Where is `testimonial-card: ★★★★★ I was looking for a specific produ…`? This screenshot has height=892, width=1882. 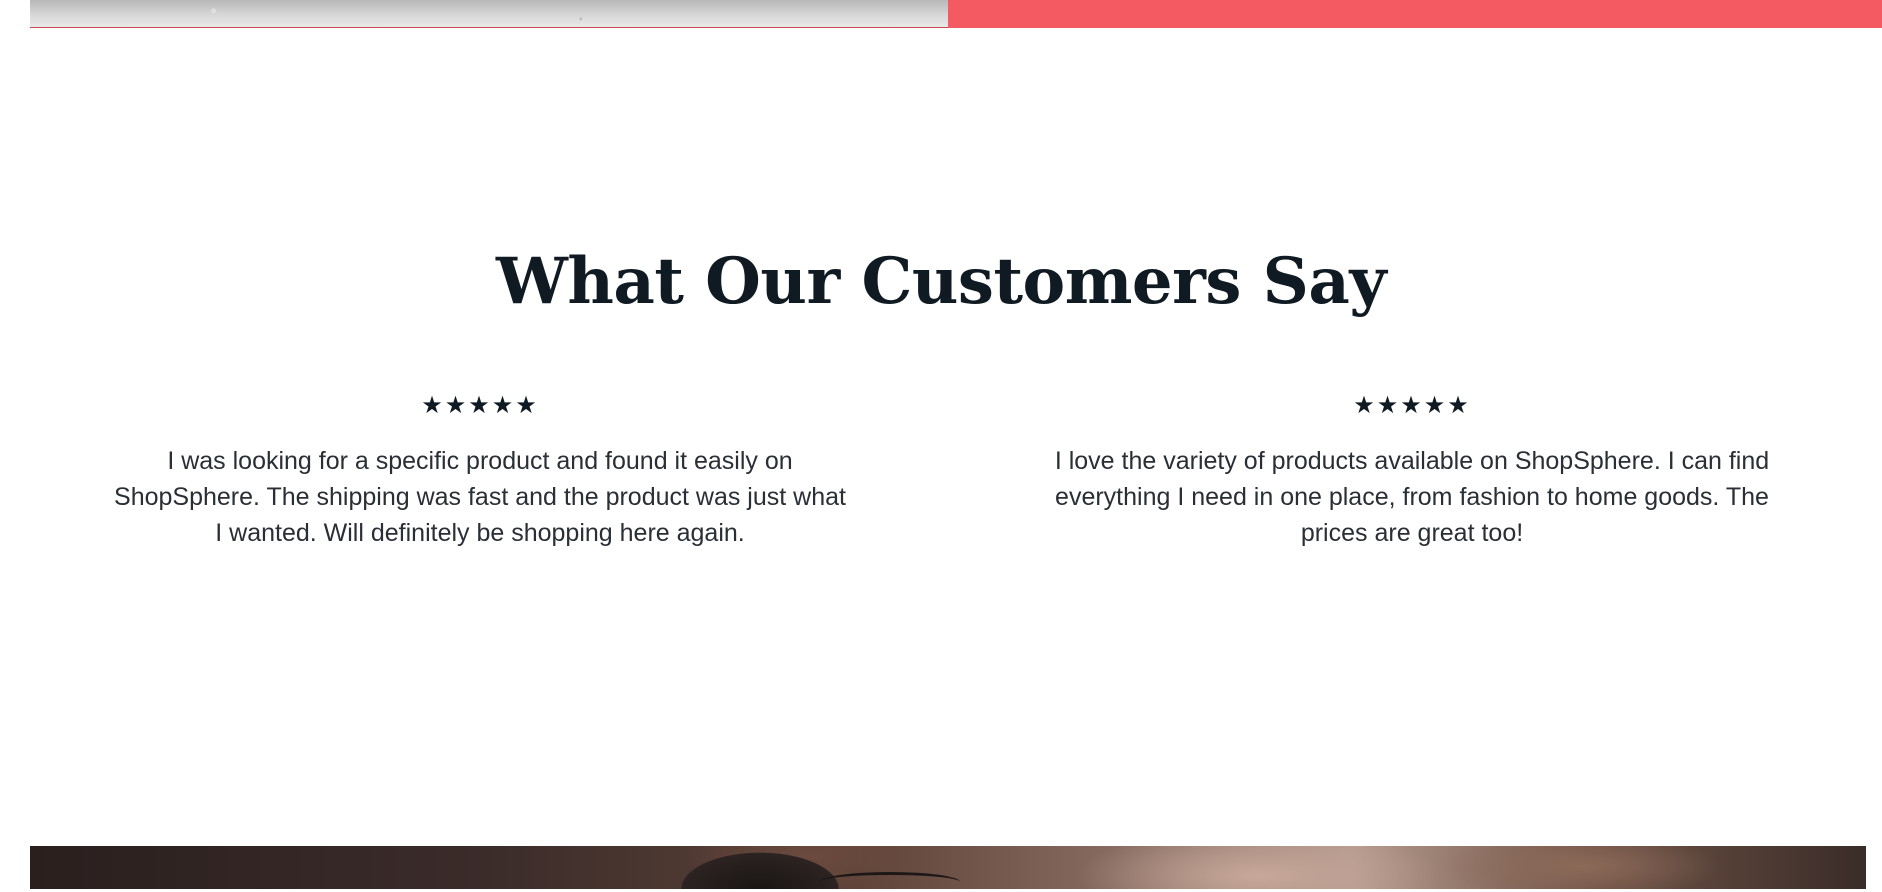 testimonial-card: ★★★★★ I was looking for a specific produ… is located at coordinates (480, 484).